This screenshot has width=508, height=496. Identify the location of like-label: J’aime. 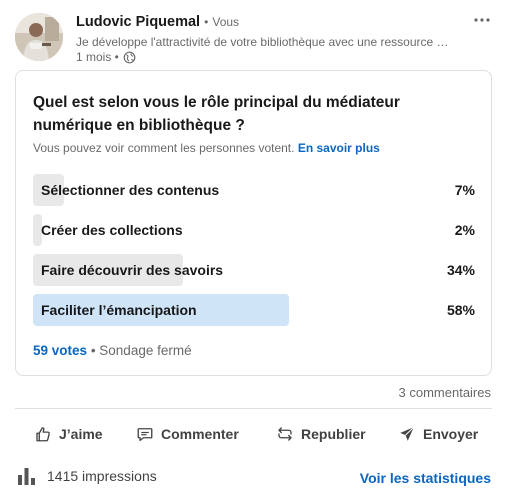
(81, 434).